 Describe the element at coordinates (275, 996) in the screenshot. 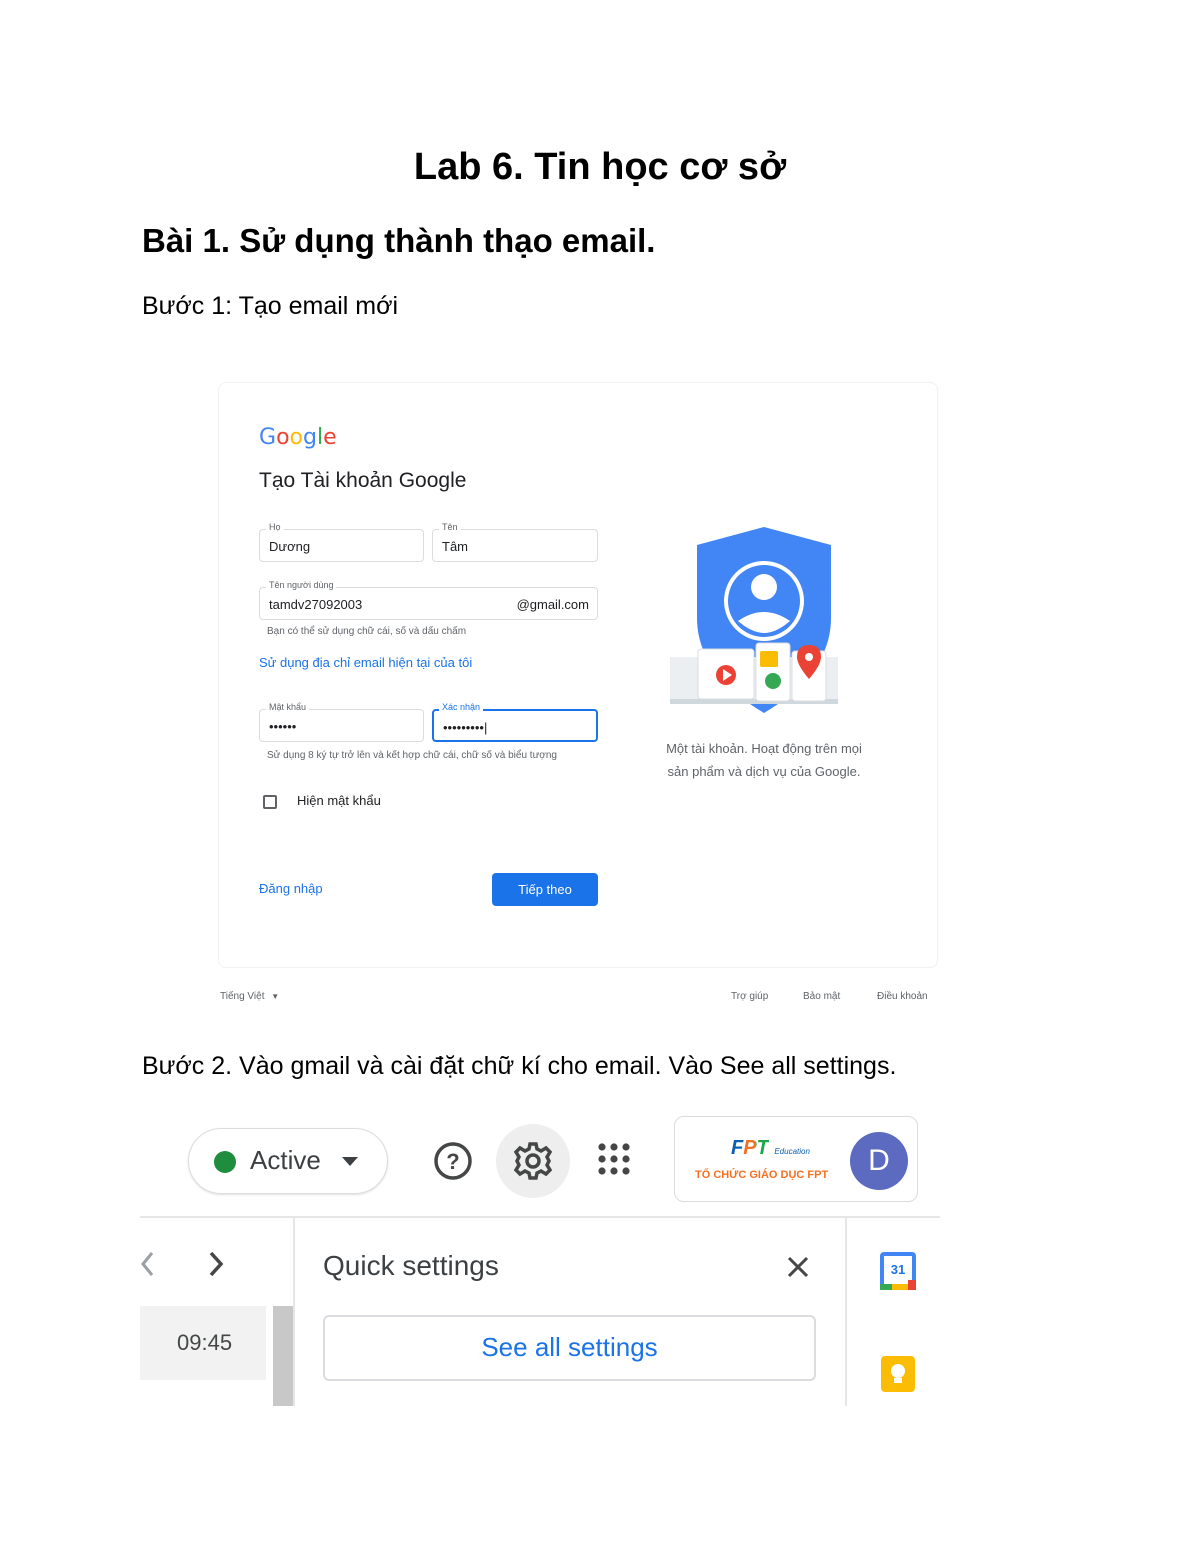

I see `dropdown-arrow-icon: ▼` at that location.